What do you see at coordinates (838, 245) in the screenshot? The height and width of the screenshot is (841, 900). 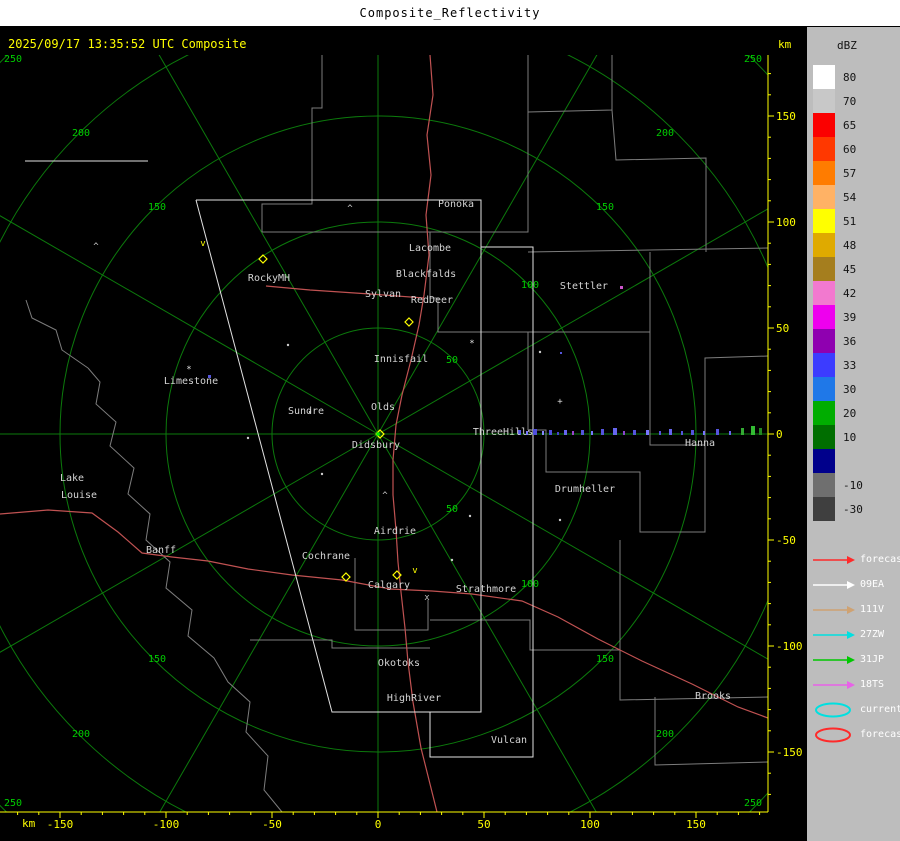 I see `colorbar-level: 48` at bounding box center [838, 245].